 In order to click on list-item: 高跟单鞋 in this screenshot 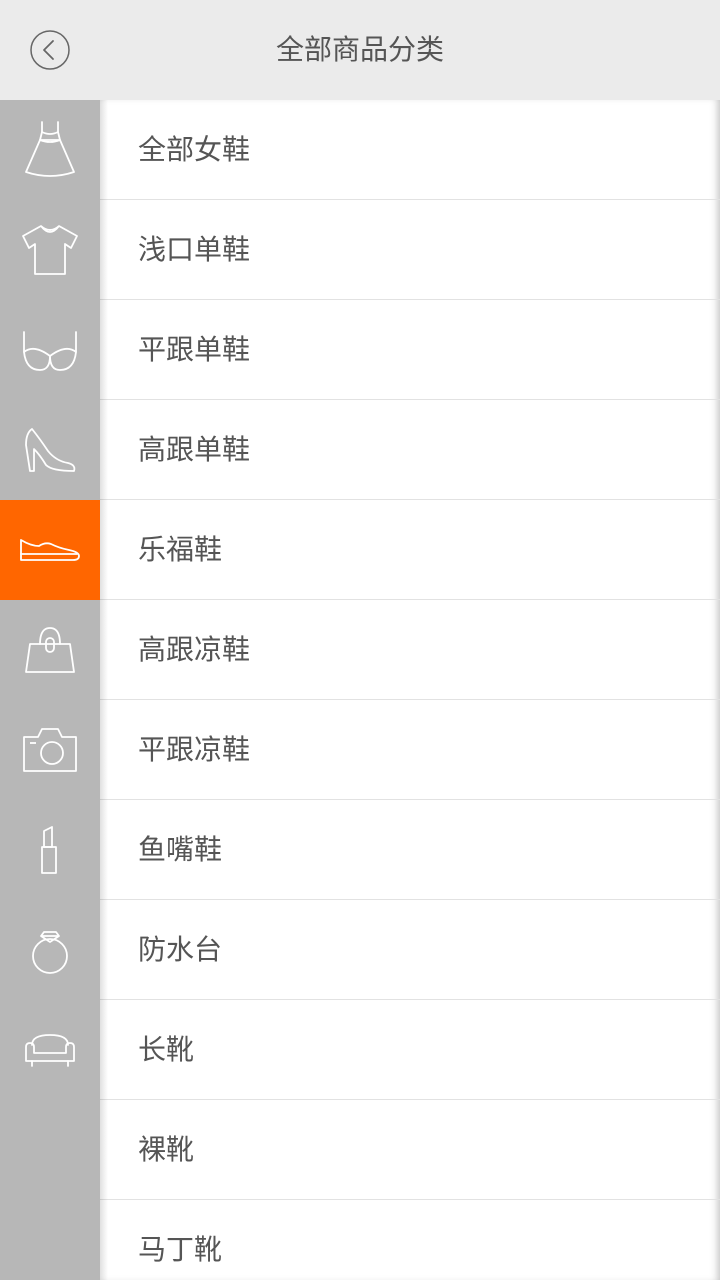, I will do `click(410, 450)`.